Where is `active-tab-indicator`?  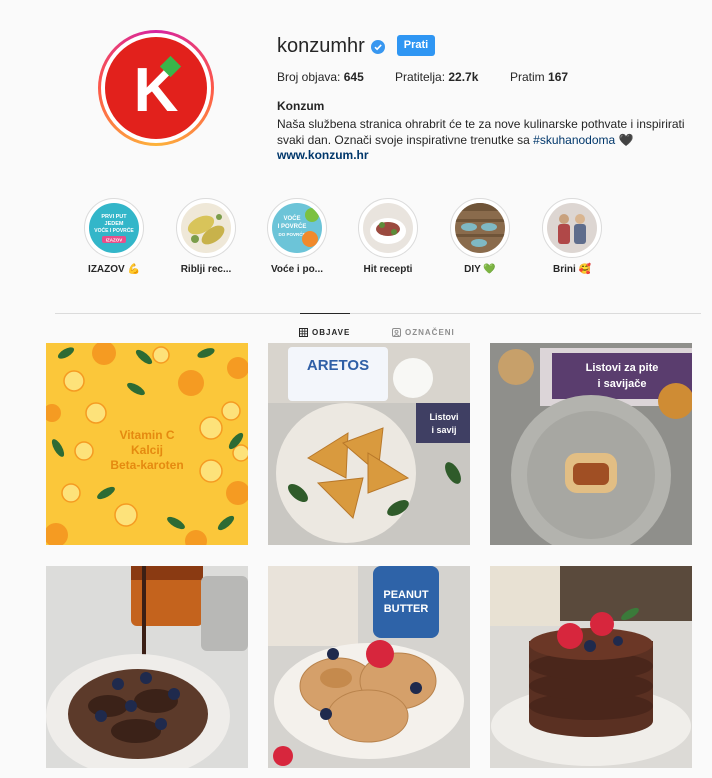
active-tab-indicator is located at coordinates (325, 313).